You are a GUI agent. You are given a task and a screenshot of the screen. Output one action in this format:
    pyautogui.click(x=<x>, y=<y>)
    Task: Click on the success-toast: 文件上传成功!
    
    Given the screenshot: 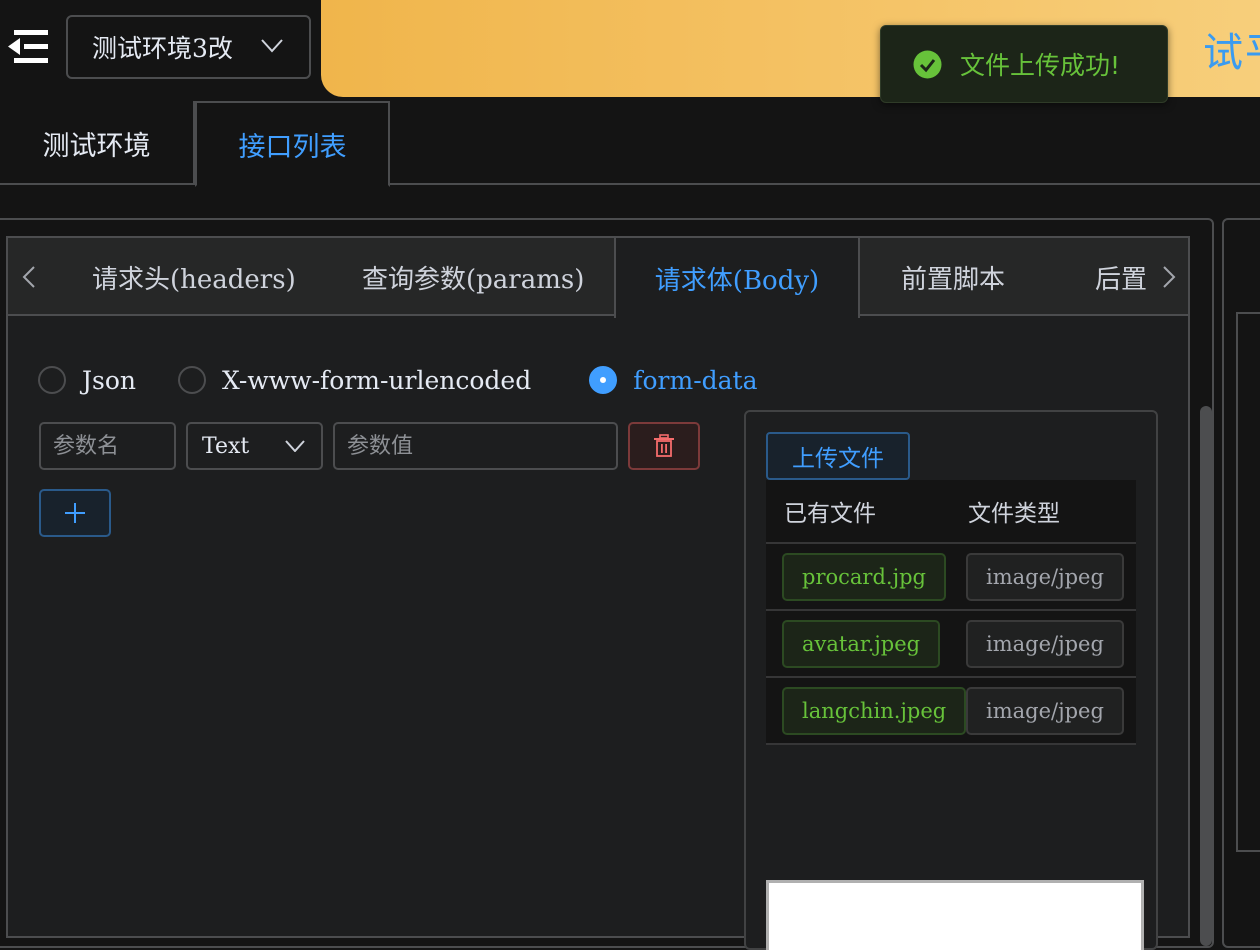 What is the action you would take?
    pyautogui.click(x=1024, y=64)
    